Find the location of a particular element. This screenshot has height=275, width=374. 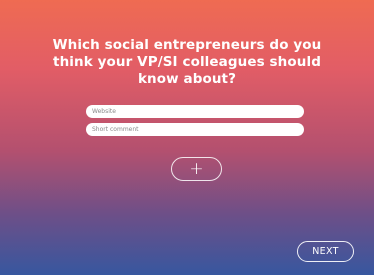

next-button: NEXT is located at coordinates (325, 251).